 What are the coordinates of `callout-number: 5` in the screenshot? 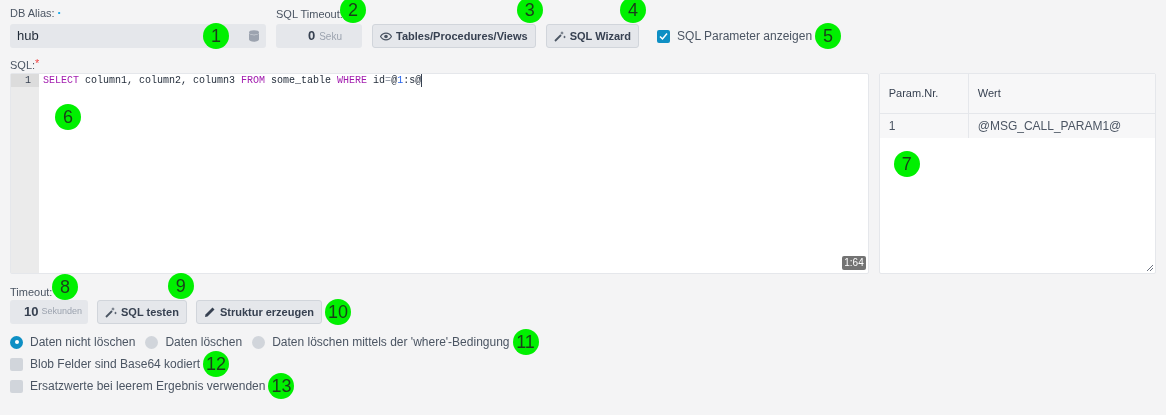 It's located at (828, 36).